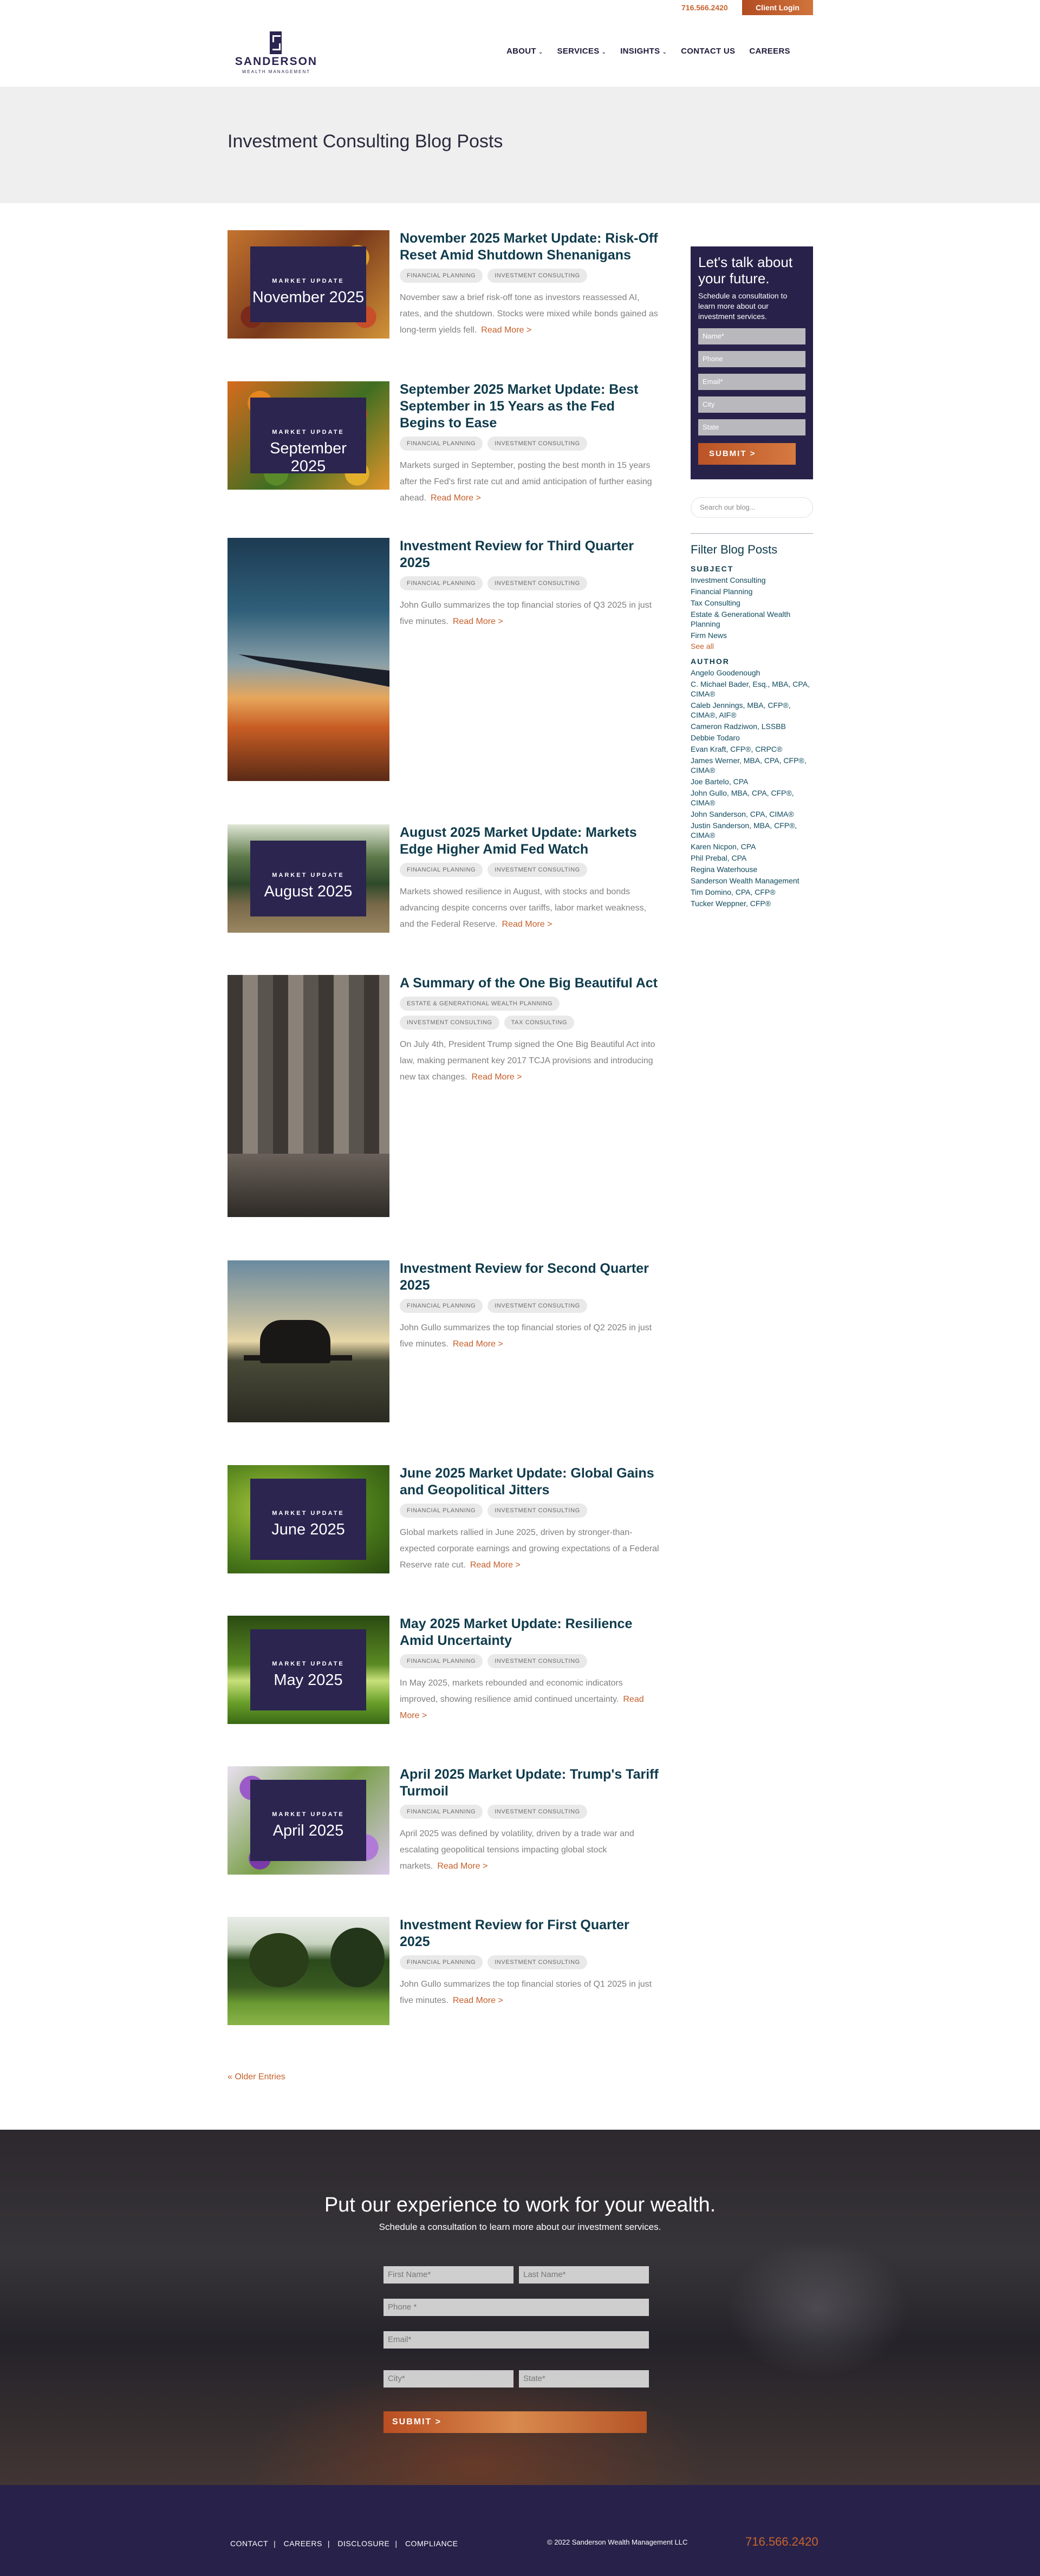 Image resolution: width=1040 pixels, height=2576 pixels. What do you see at coordinates (752, 603) in the screenshot?
I see `subject-filter-item: Tax Consulting` at bounding box center [752, 603].